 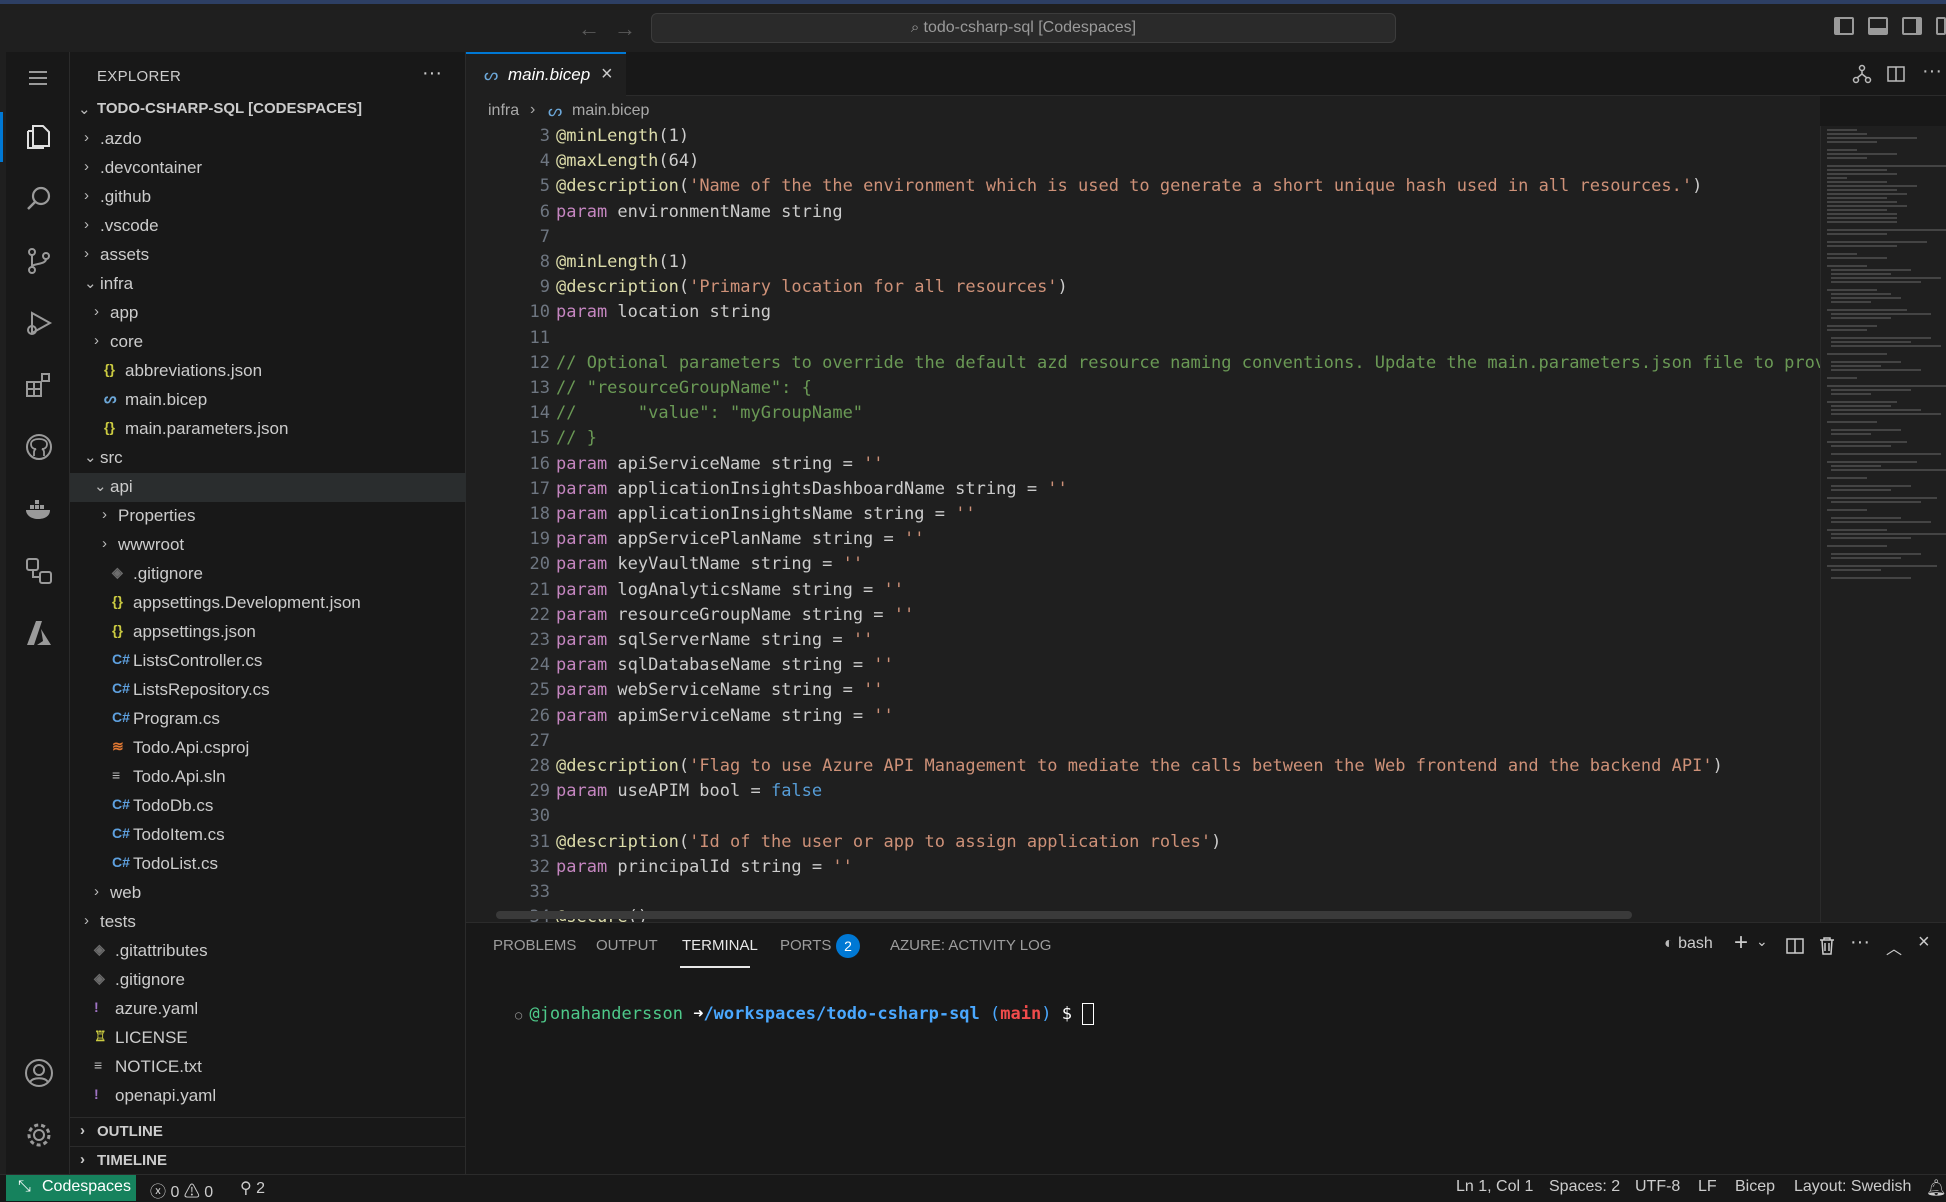 I want to click on tree-file: ᔕ main.bicep, so click(x=268, y=400).